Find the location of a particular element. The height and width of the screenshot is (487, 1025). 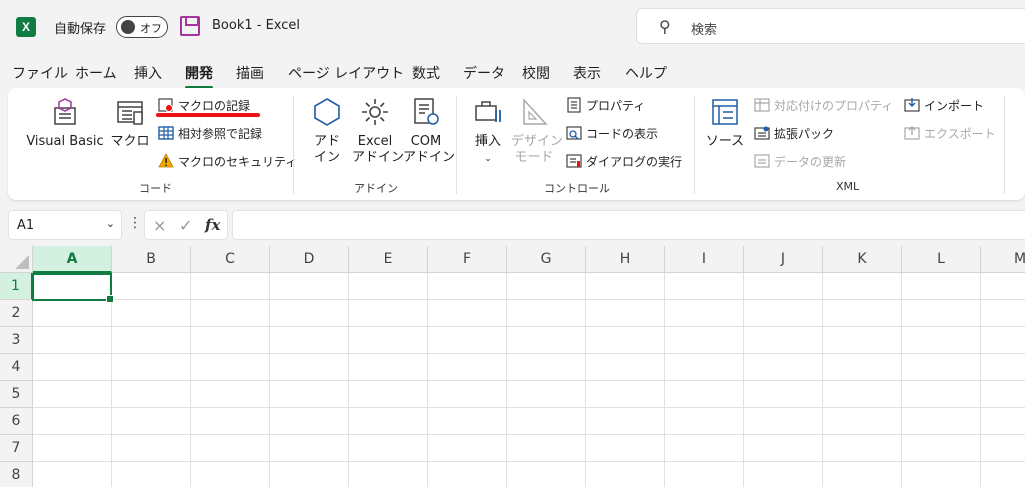

search-box: ⚲ 検索 is located at coordinates (830, 26).